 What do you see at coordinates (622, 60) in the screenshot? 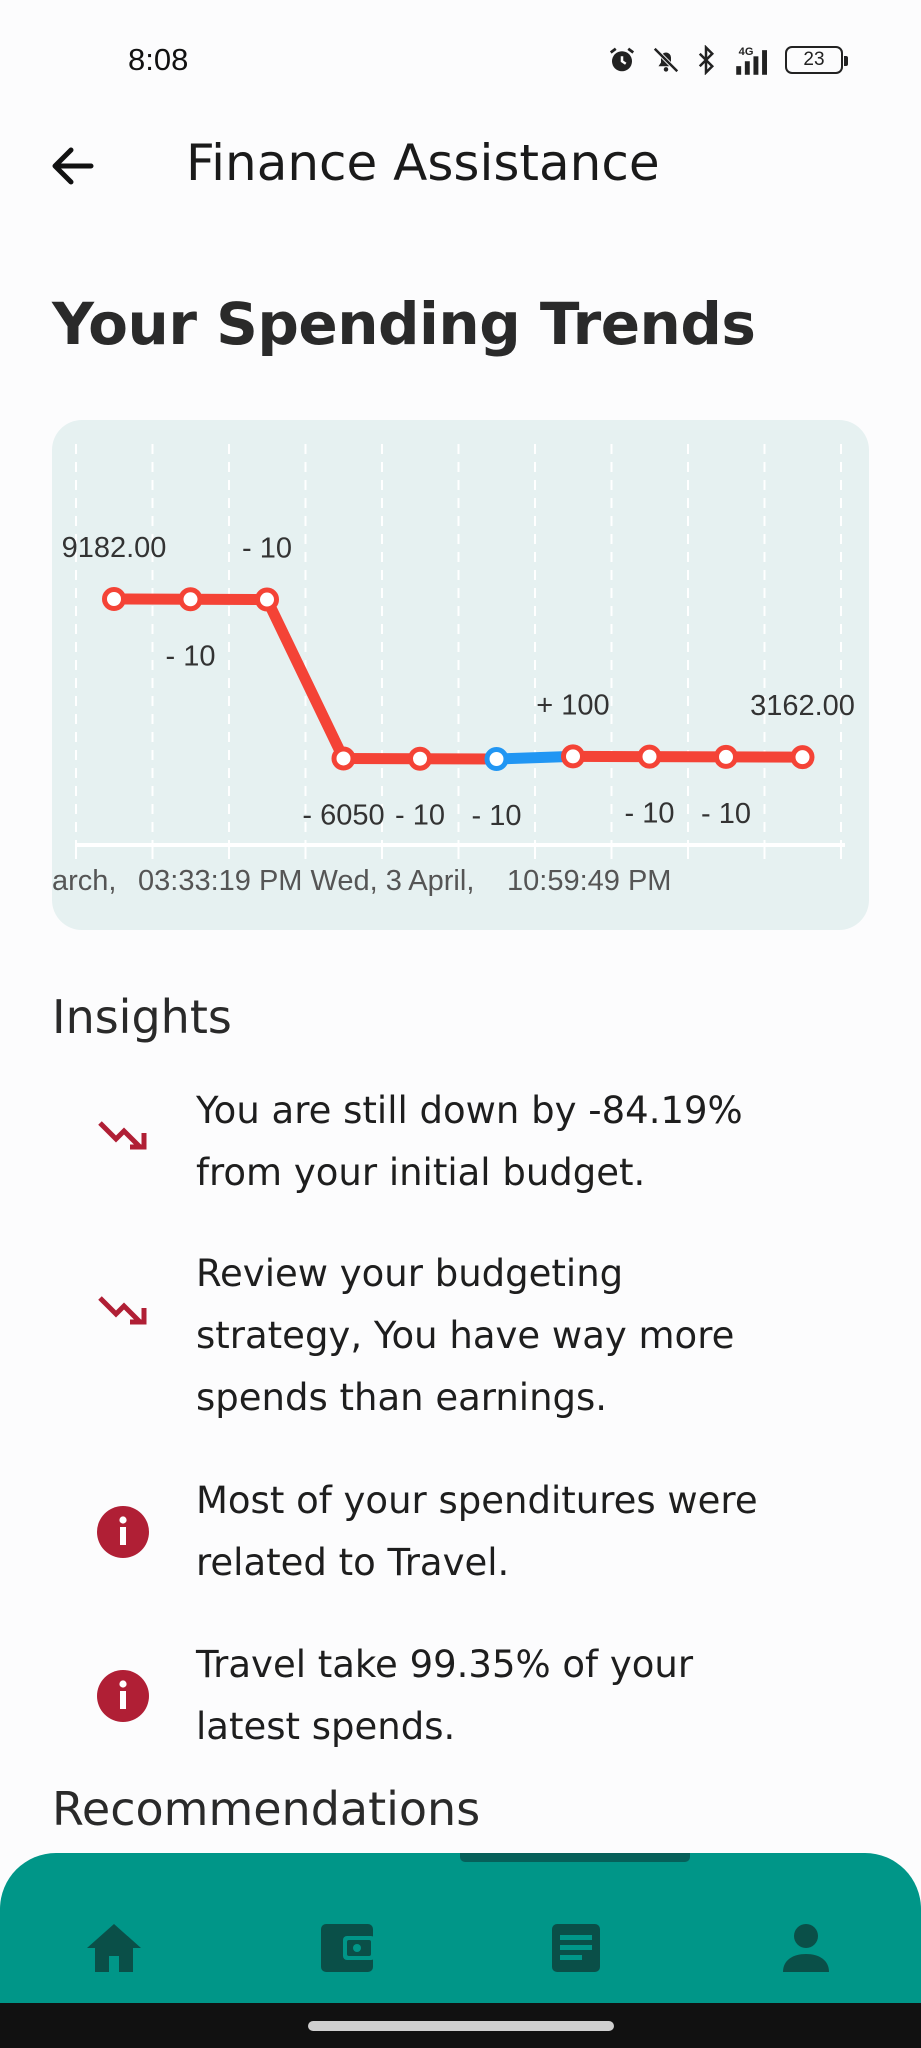
I see `alarm-icon` at bounding box center [622, 60].